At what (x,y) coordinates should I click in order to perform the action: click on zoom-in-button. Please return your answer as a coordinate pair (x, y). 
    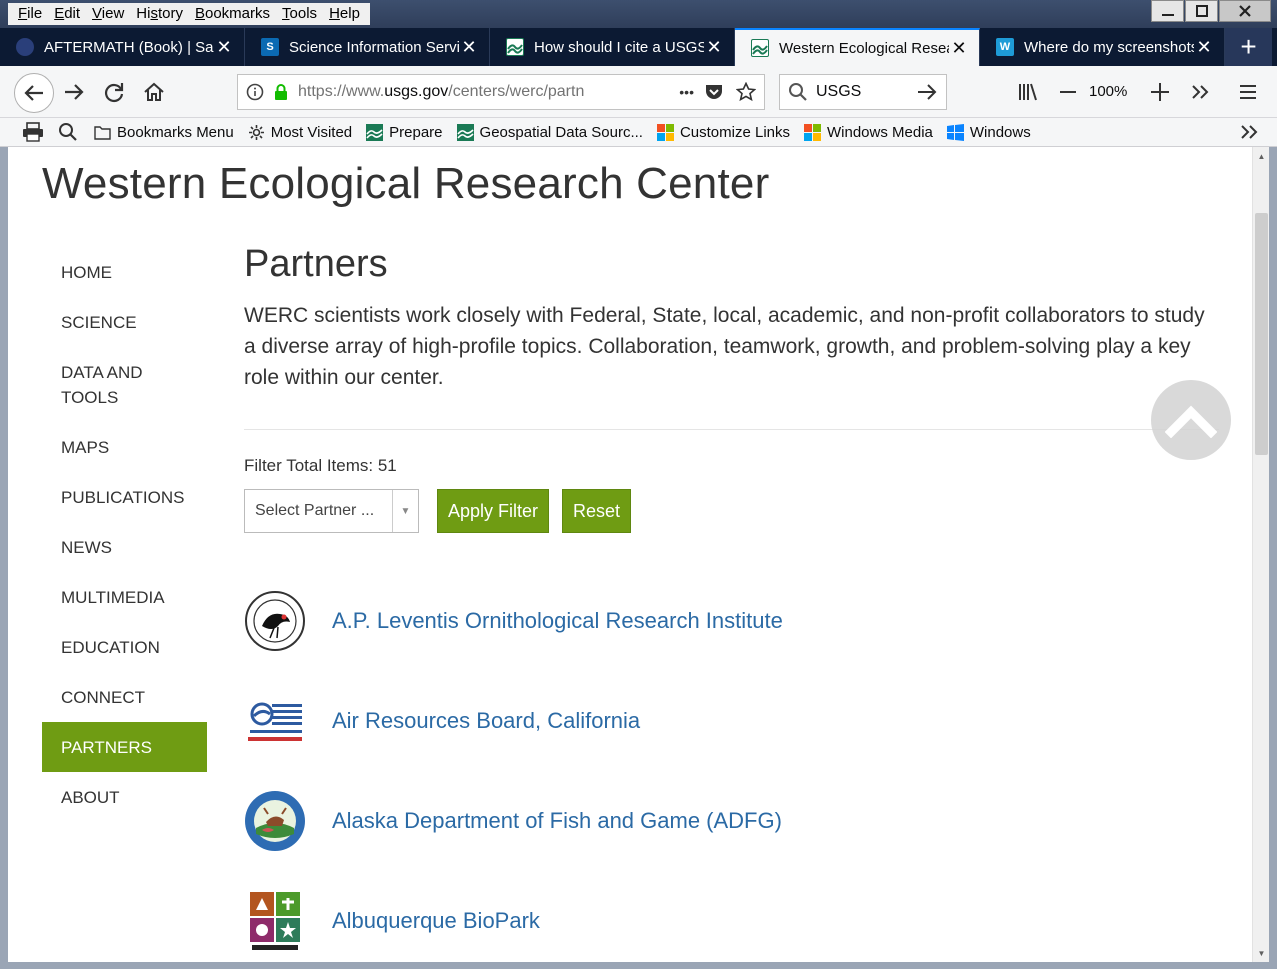
    Looking at the image, I should click on (1160, 92).